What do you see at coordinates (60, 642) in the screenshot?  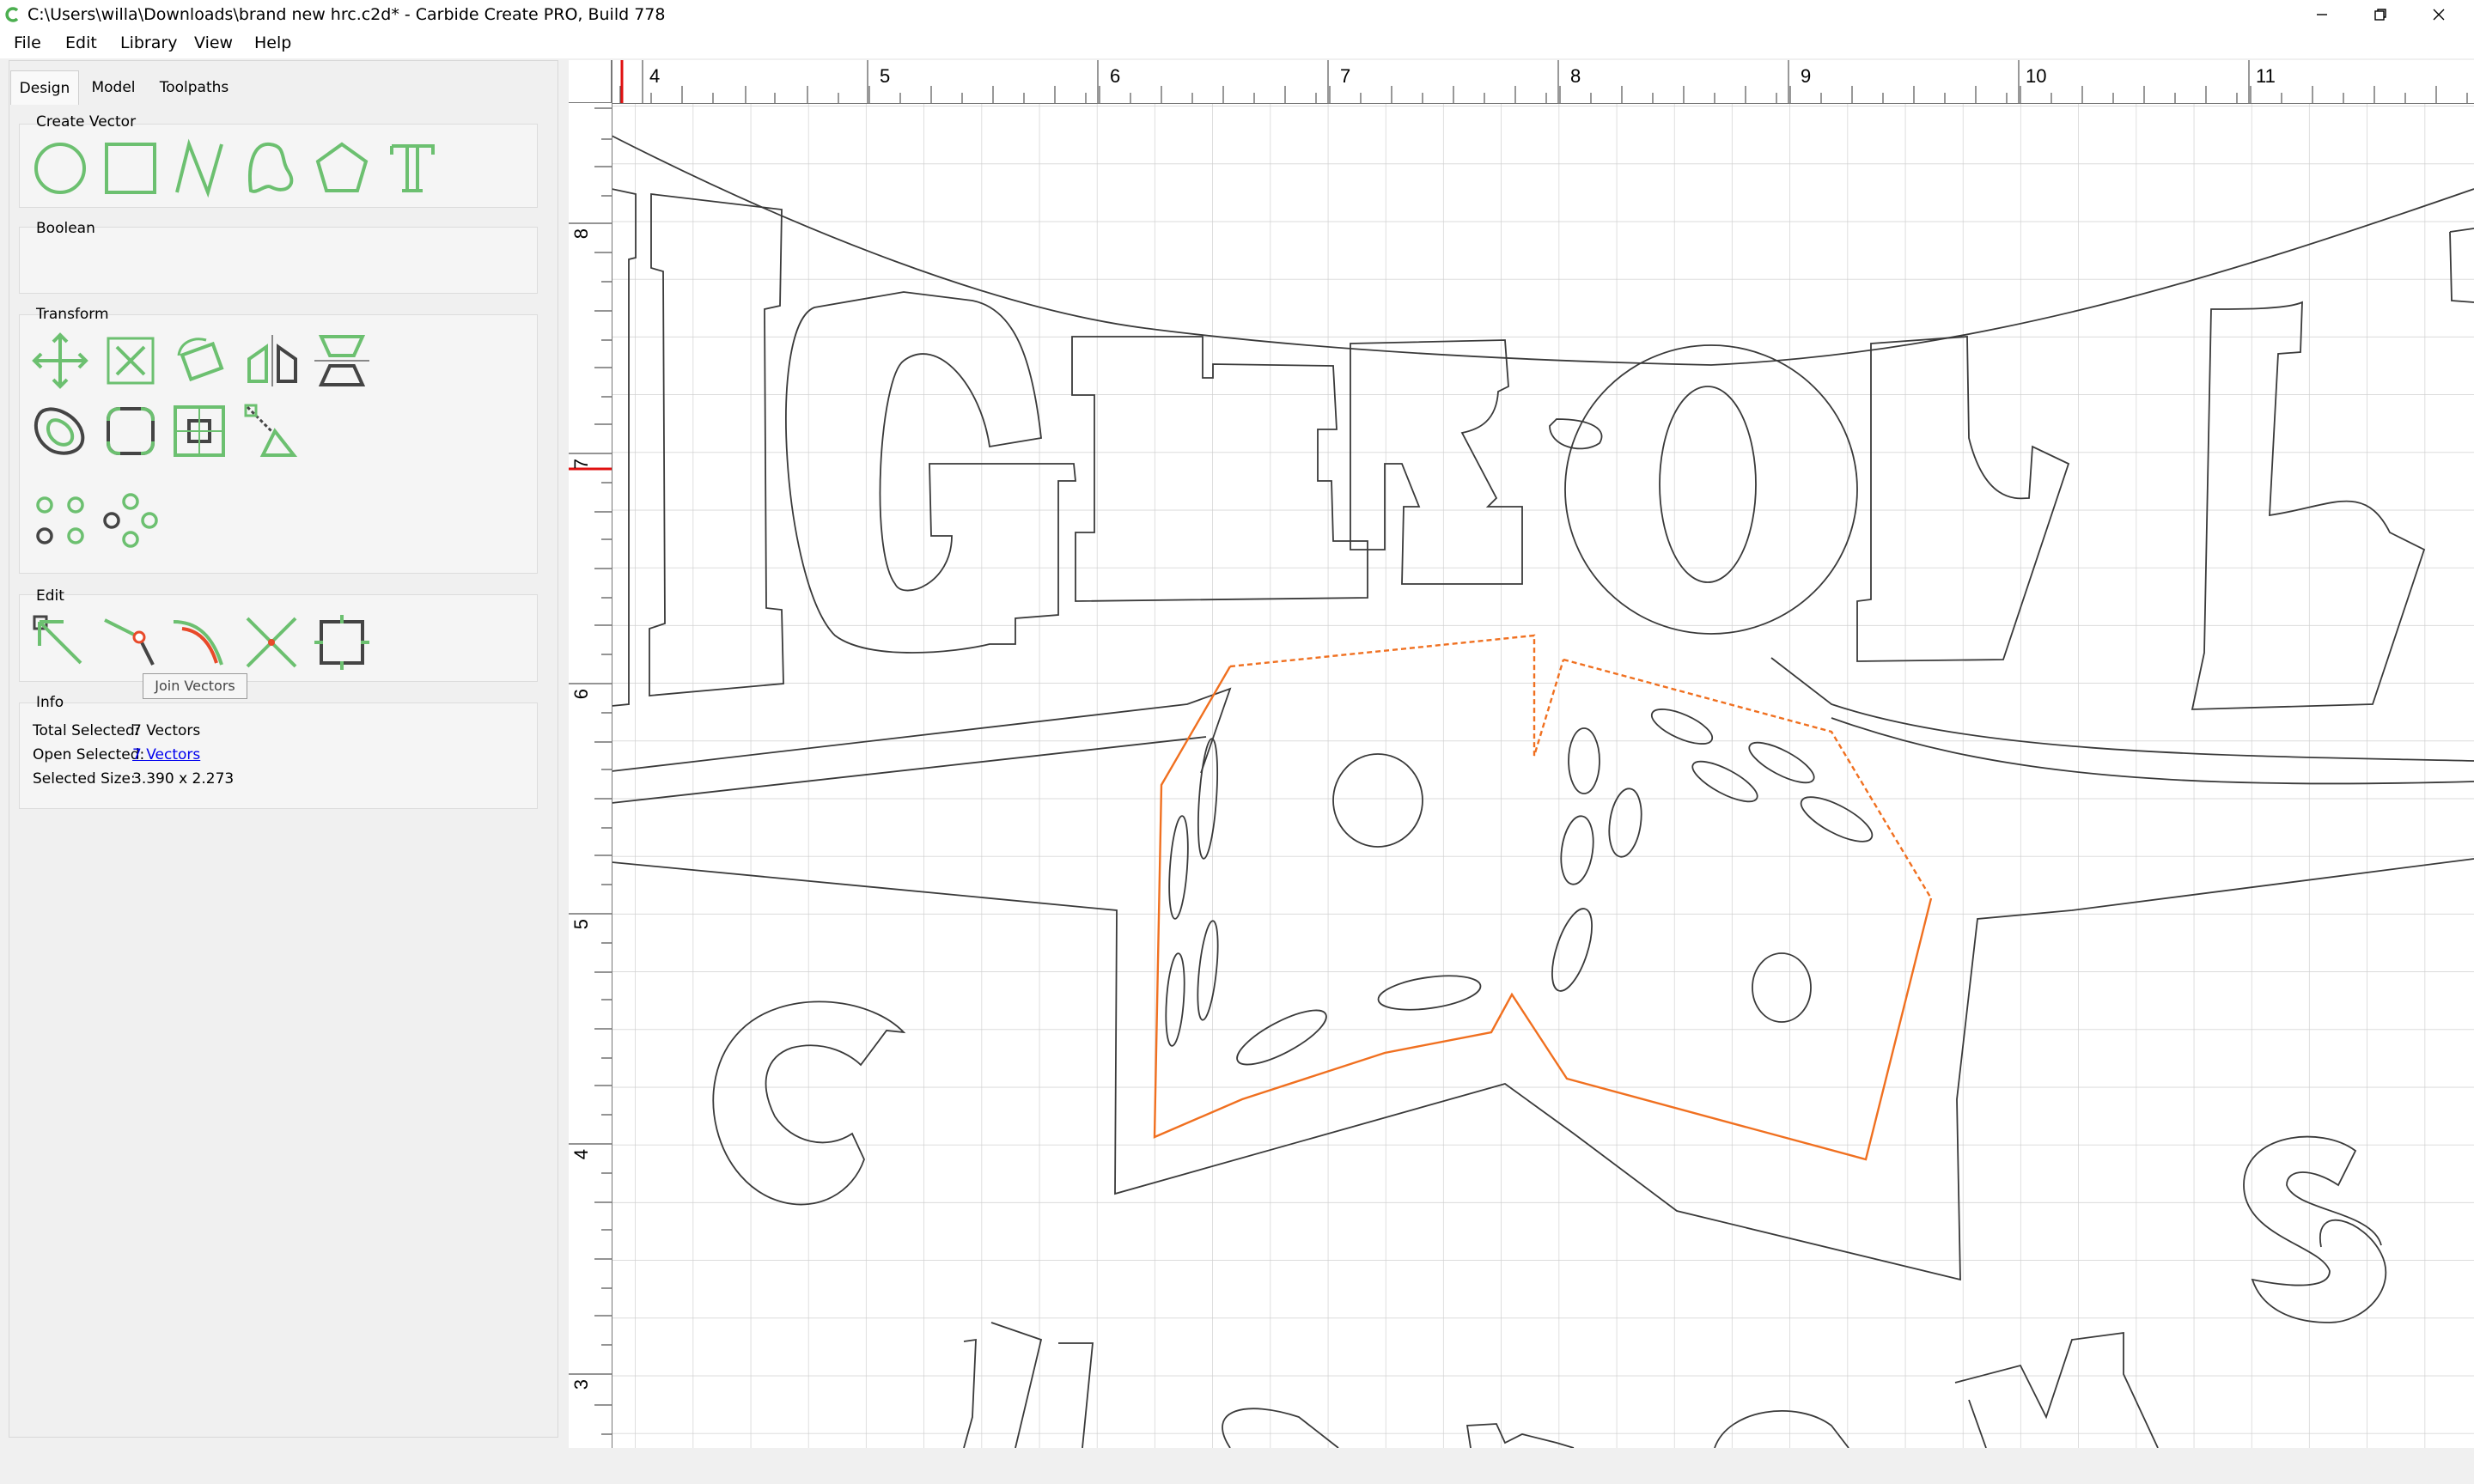 I see `node-edit-icon` at bounding box center [60, 642].